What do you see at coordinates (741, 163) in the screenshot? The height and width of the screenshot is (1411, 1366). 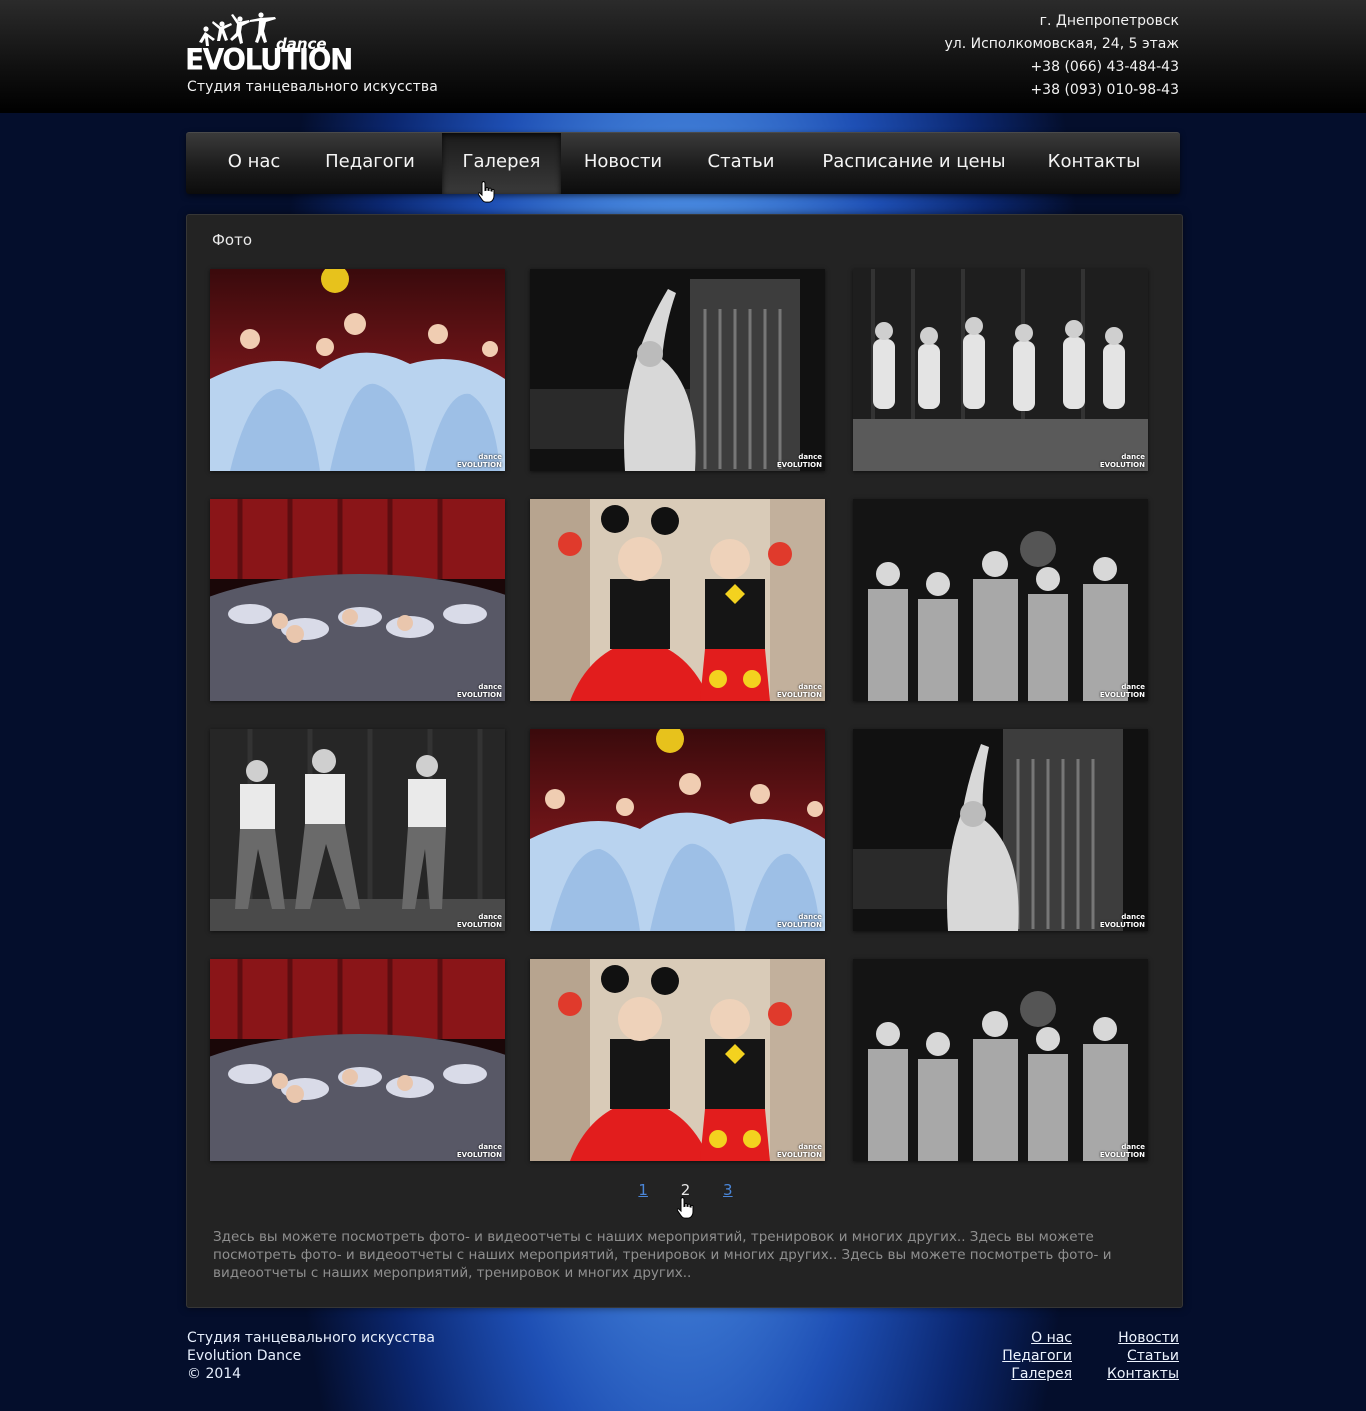 I see `nav-item-articles: Статьи` at bounding box center [741, 163].